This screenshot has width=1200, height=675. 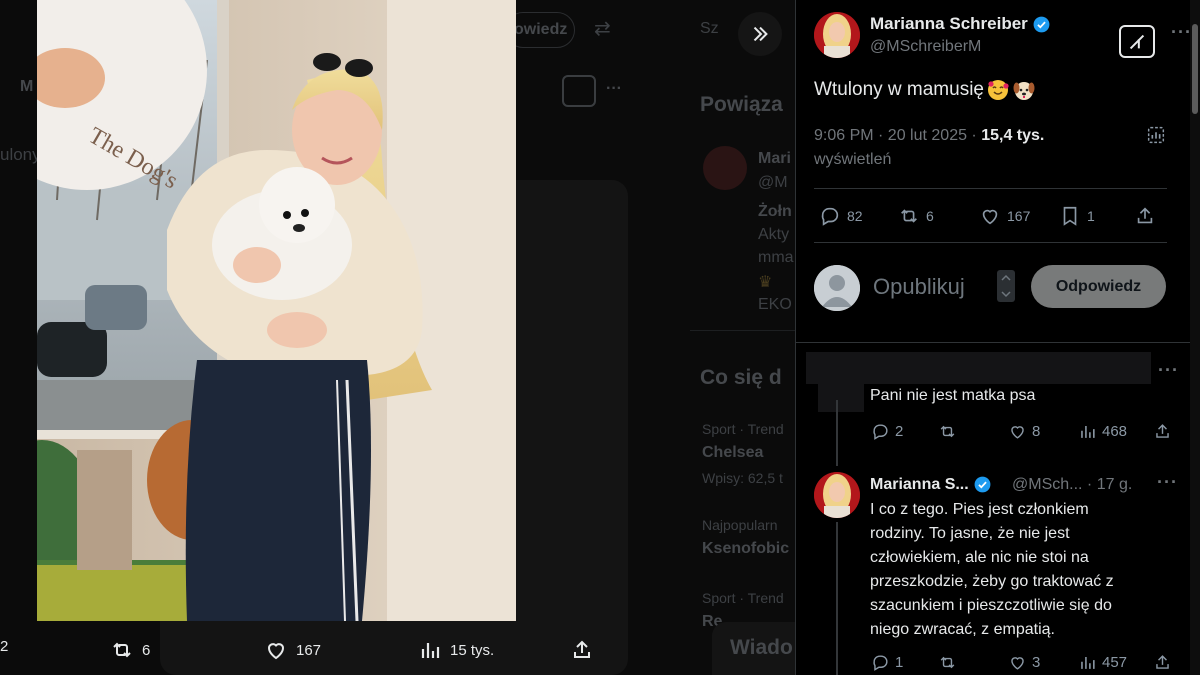 What do you see at coordinates (960, 24) in the screenshot?
I see `author-name: Marianna Schreiber` at bounding box center [960, 24].